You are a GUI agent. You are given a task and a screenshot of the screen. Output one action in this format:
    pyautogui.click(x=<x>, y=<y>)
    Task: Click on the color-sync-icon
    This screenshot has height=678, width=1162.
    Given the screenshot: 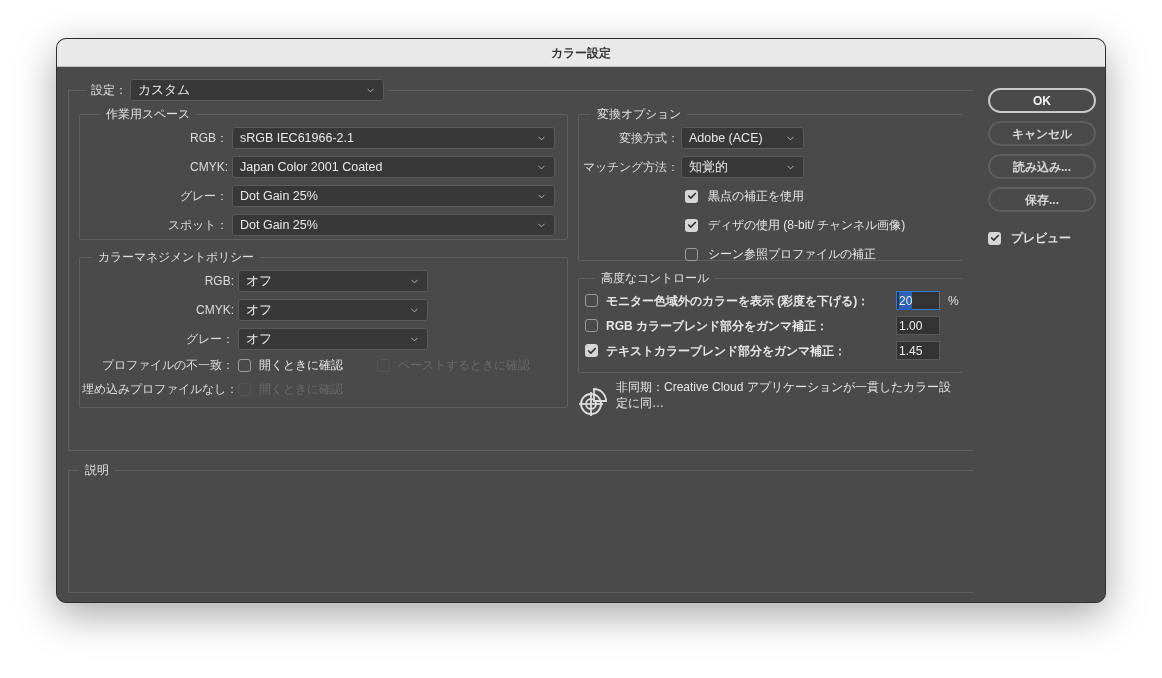 What is the action you would take?
    pyautogui.click(x=593, y=402)
    